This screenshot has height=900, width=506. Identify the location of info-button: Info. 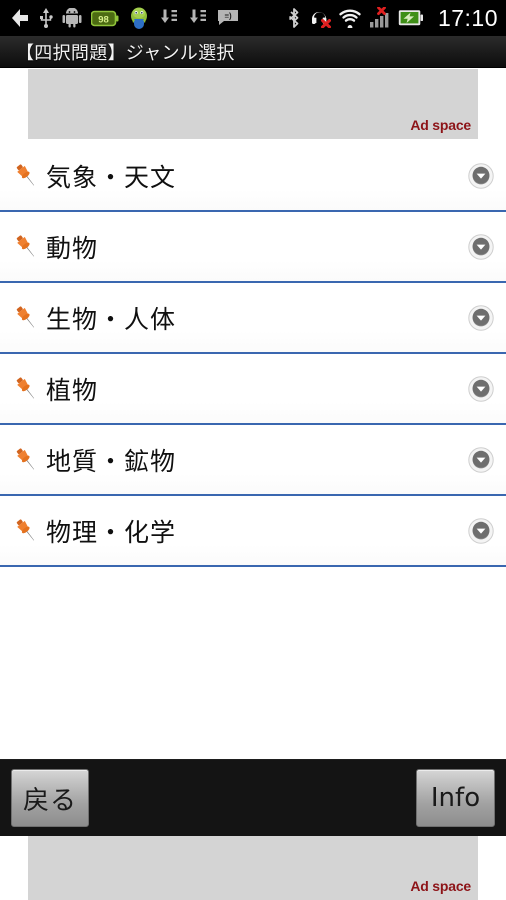
(455, 798).